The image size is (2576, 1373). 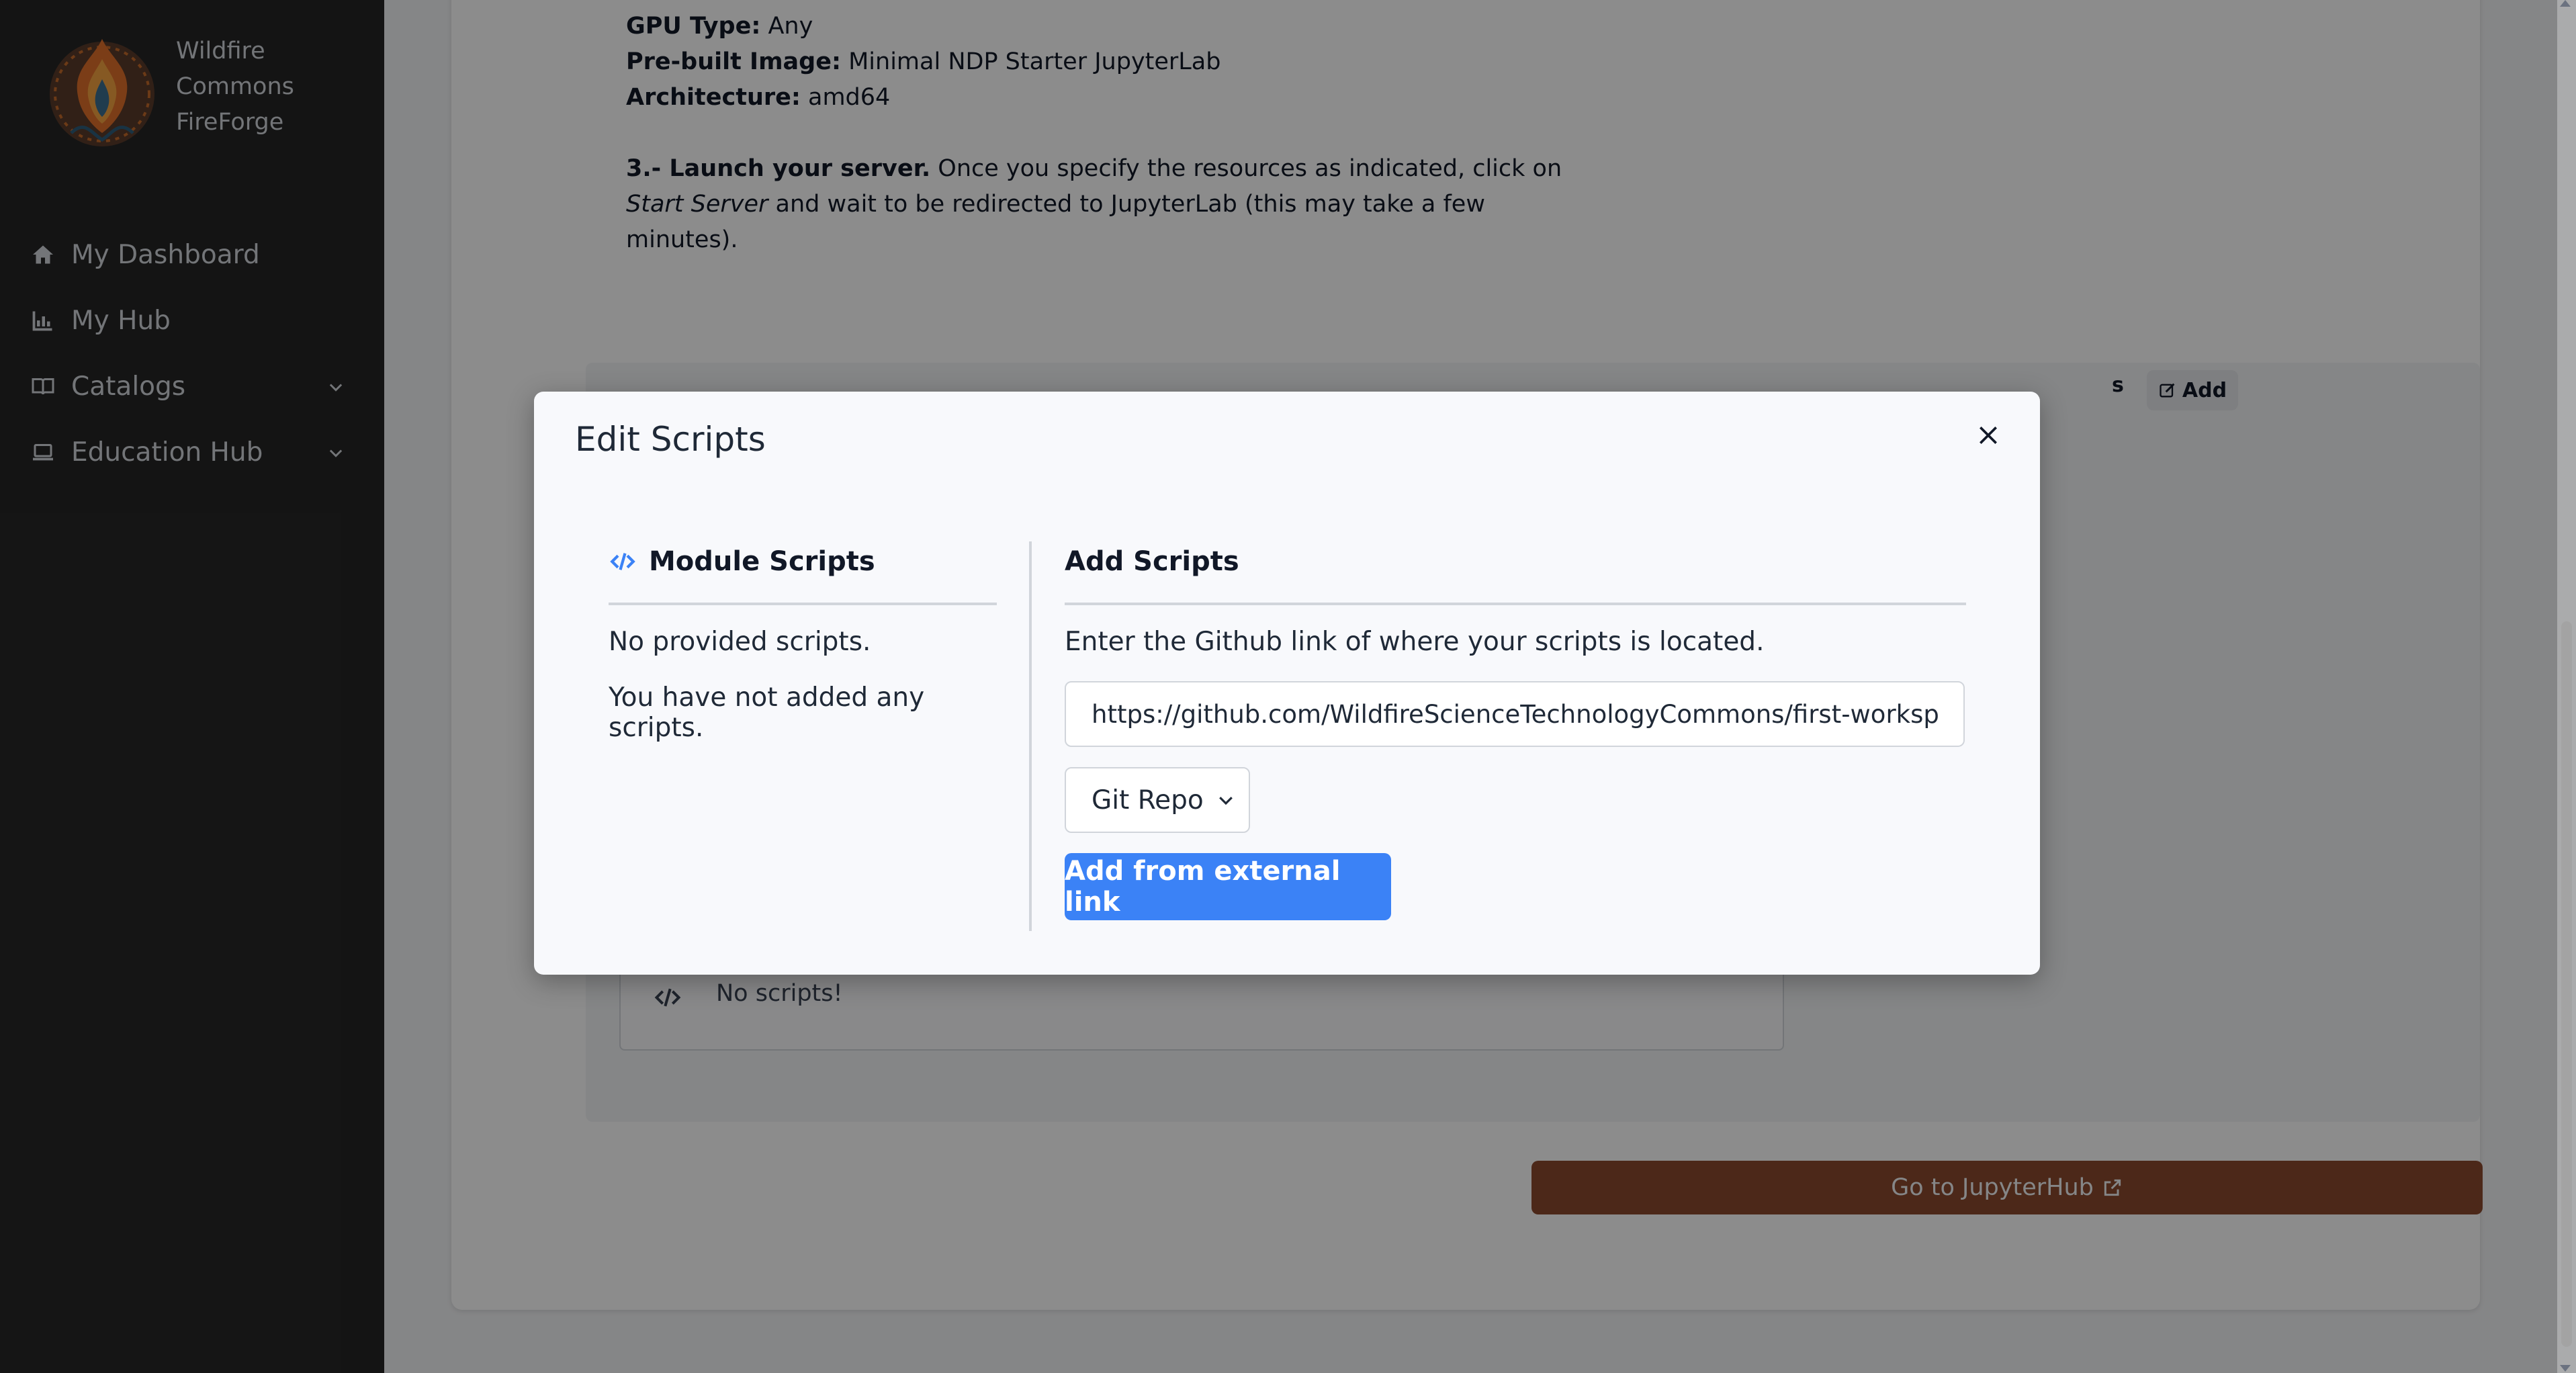 What do you see at coordinates (622, 561) in the screenshot?
I see `code-icon` at bounding box center [622, 561].